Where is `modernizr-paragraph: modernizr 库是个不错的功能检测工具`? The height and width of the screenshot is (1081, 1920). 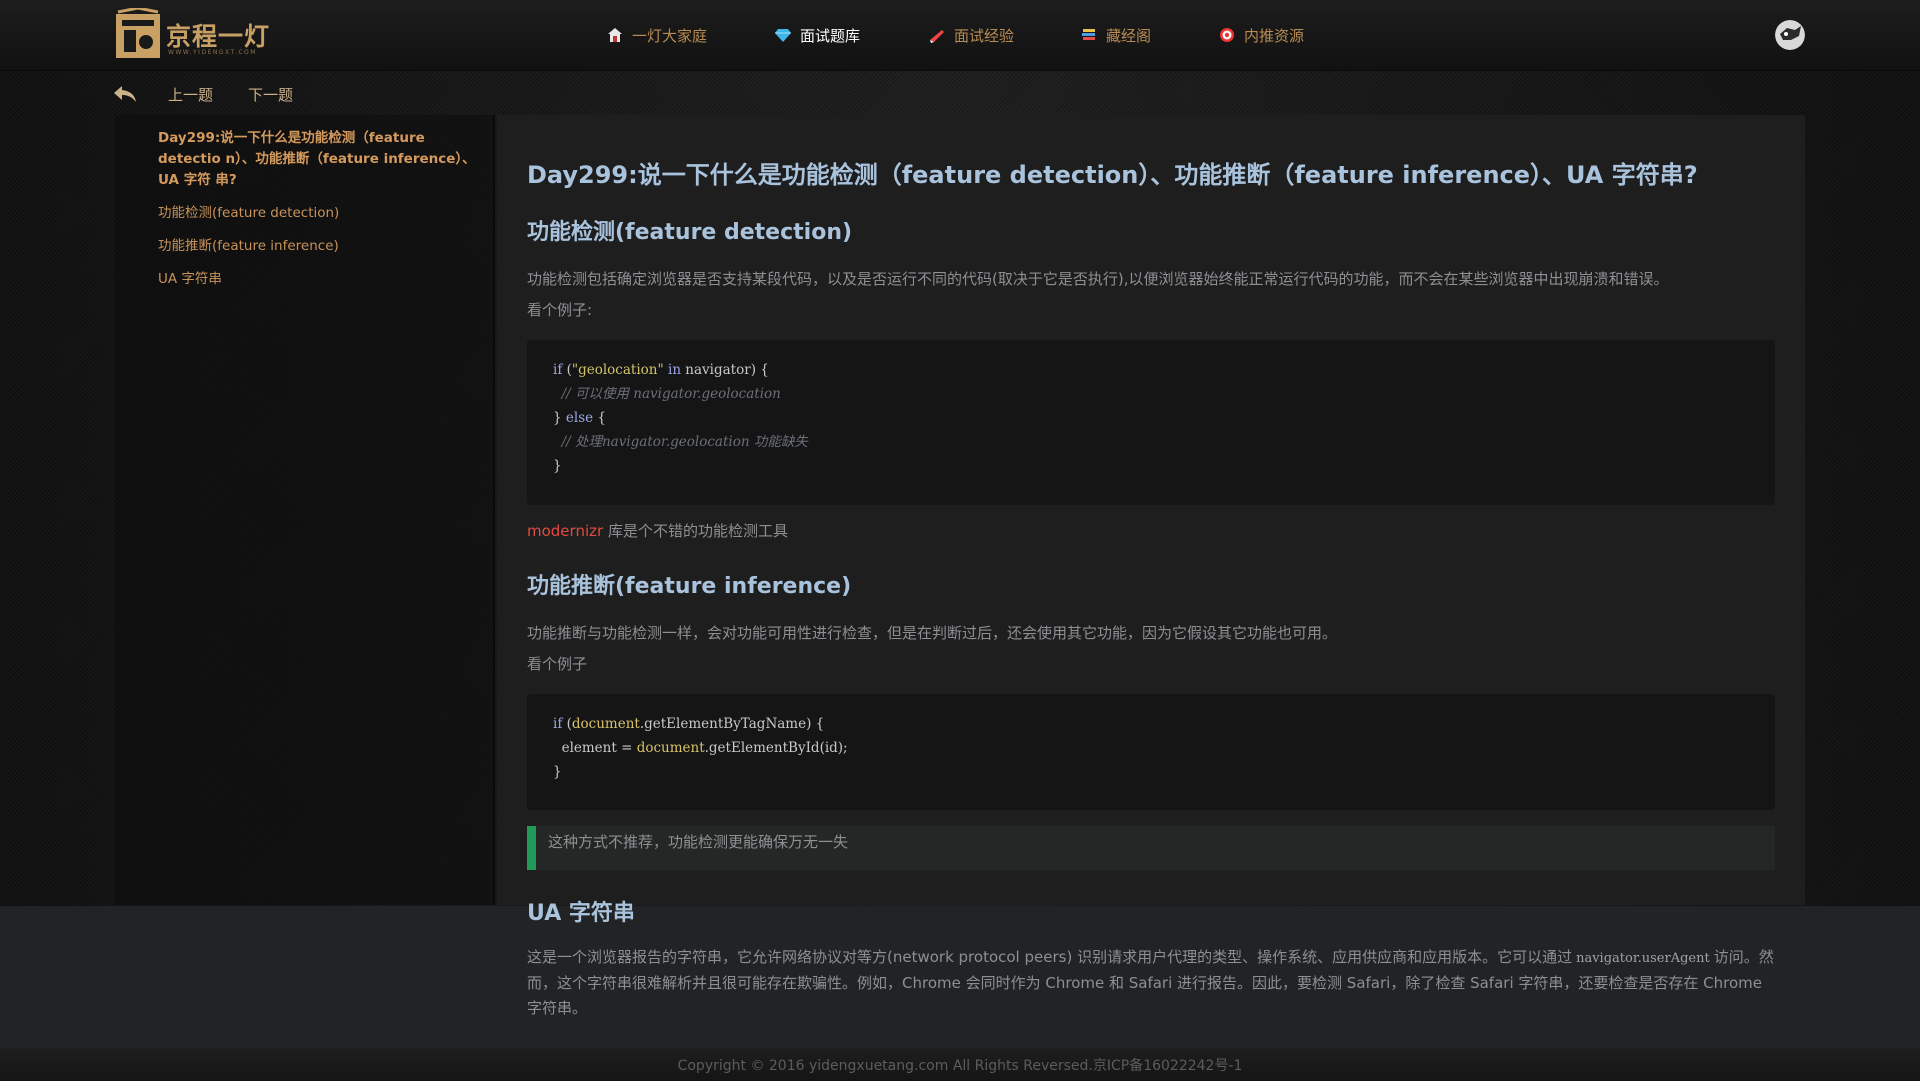 modernizr-paragraph: modernizr 库是个不错的功能检测工具 is located at coordinates (657, 531).